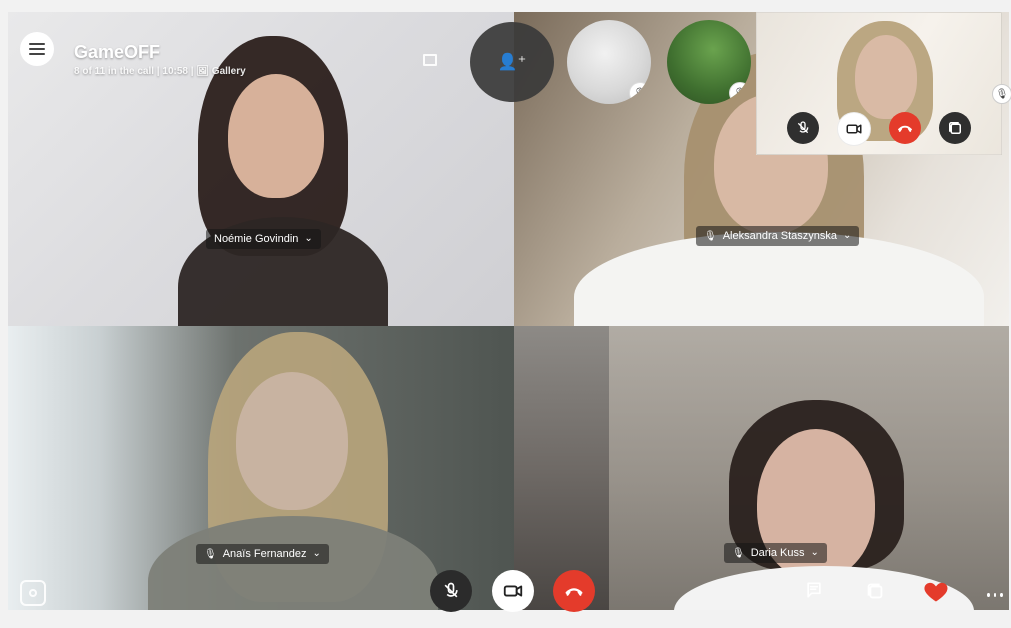 This screenshot has width=1011, height=628. I want to click on participant-name-label: Noémie Govindin ⌄, so click(263, 239).